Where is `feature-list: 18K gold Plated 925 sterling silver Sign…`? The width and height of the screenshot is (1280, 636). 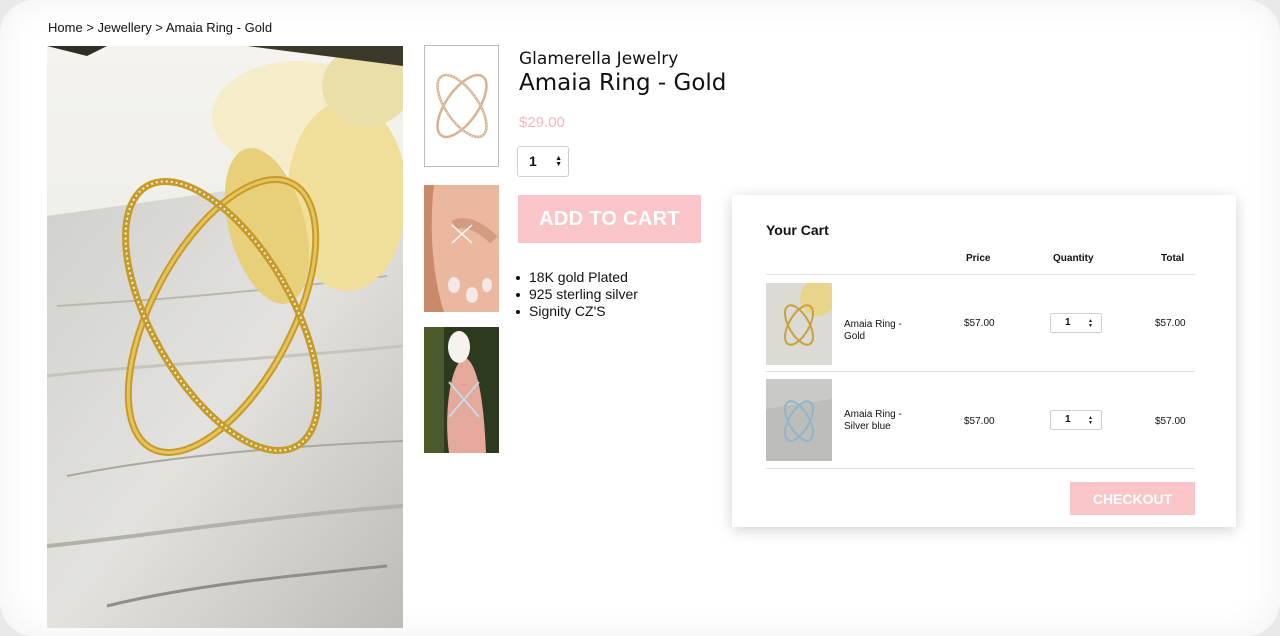 feature-list: 18K gold Plated 925 sterling silver Sign… is located at coordinates (577, 294).